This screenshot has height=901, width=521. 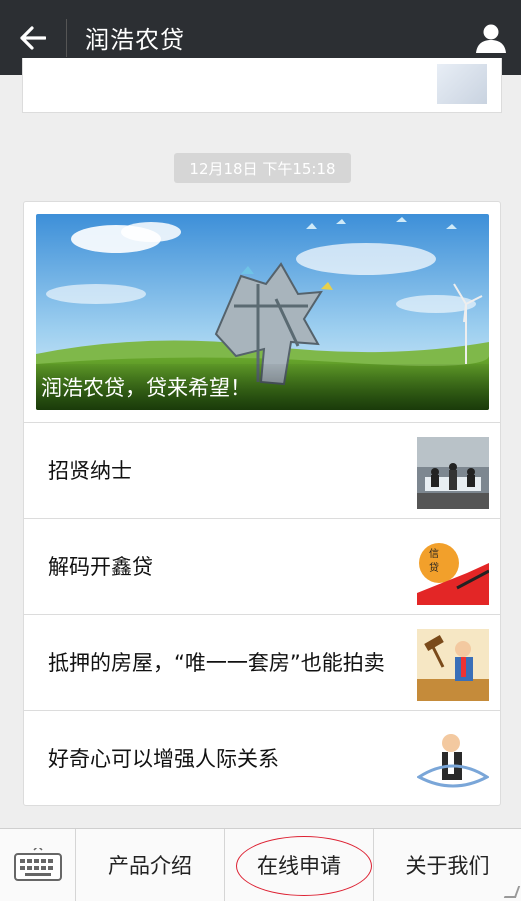 What do you see at coordinates (216, 662) in the screenshot?
I see `article-title: 抵押的房屋，“唯一一套房”也能拍卖` at bounding box center [216, 662].